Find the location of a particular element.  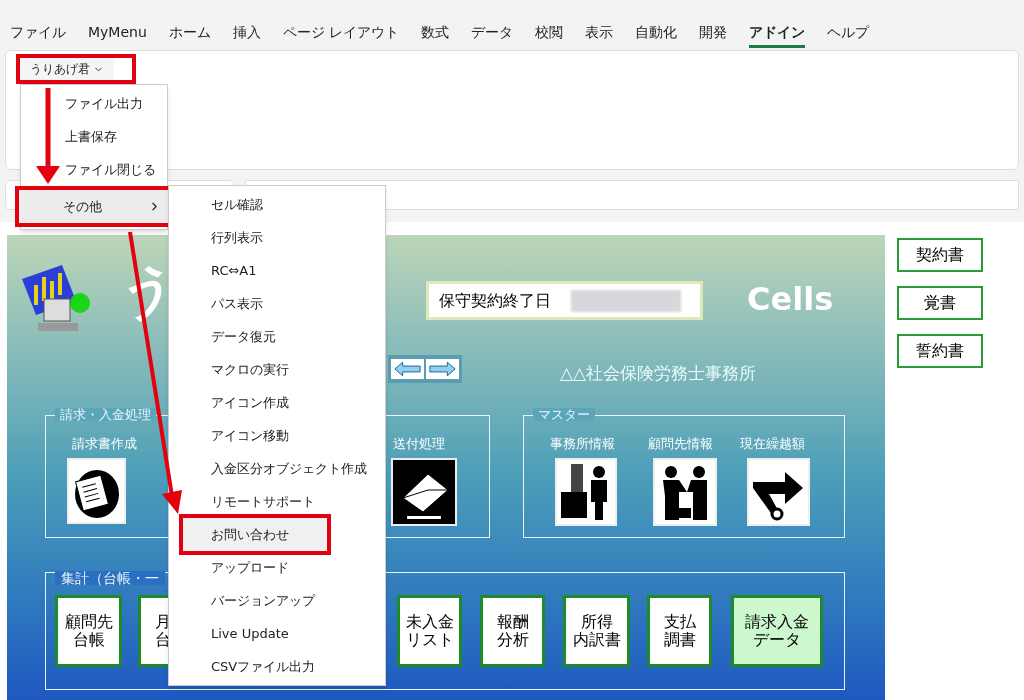

menu-item: ファイル出力 is located at coordinates (94, 103).